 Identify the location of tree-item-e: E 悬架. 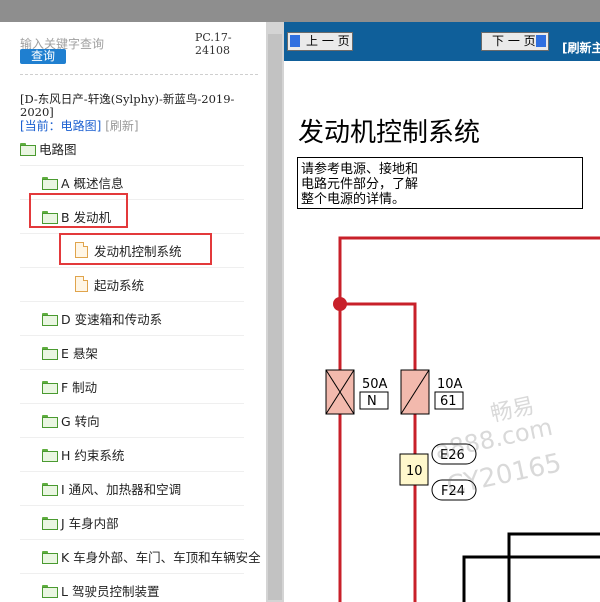
(70, 354).